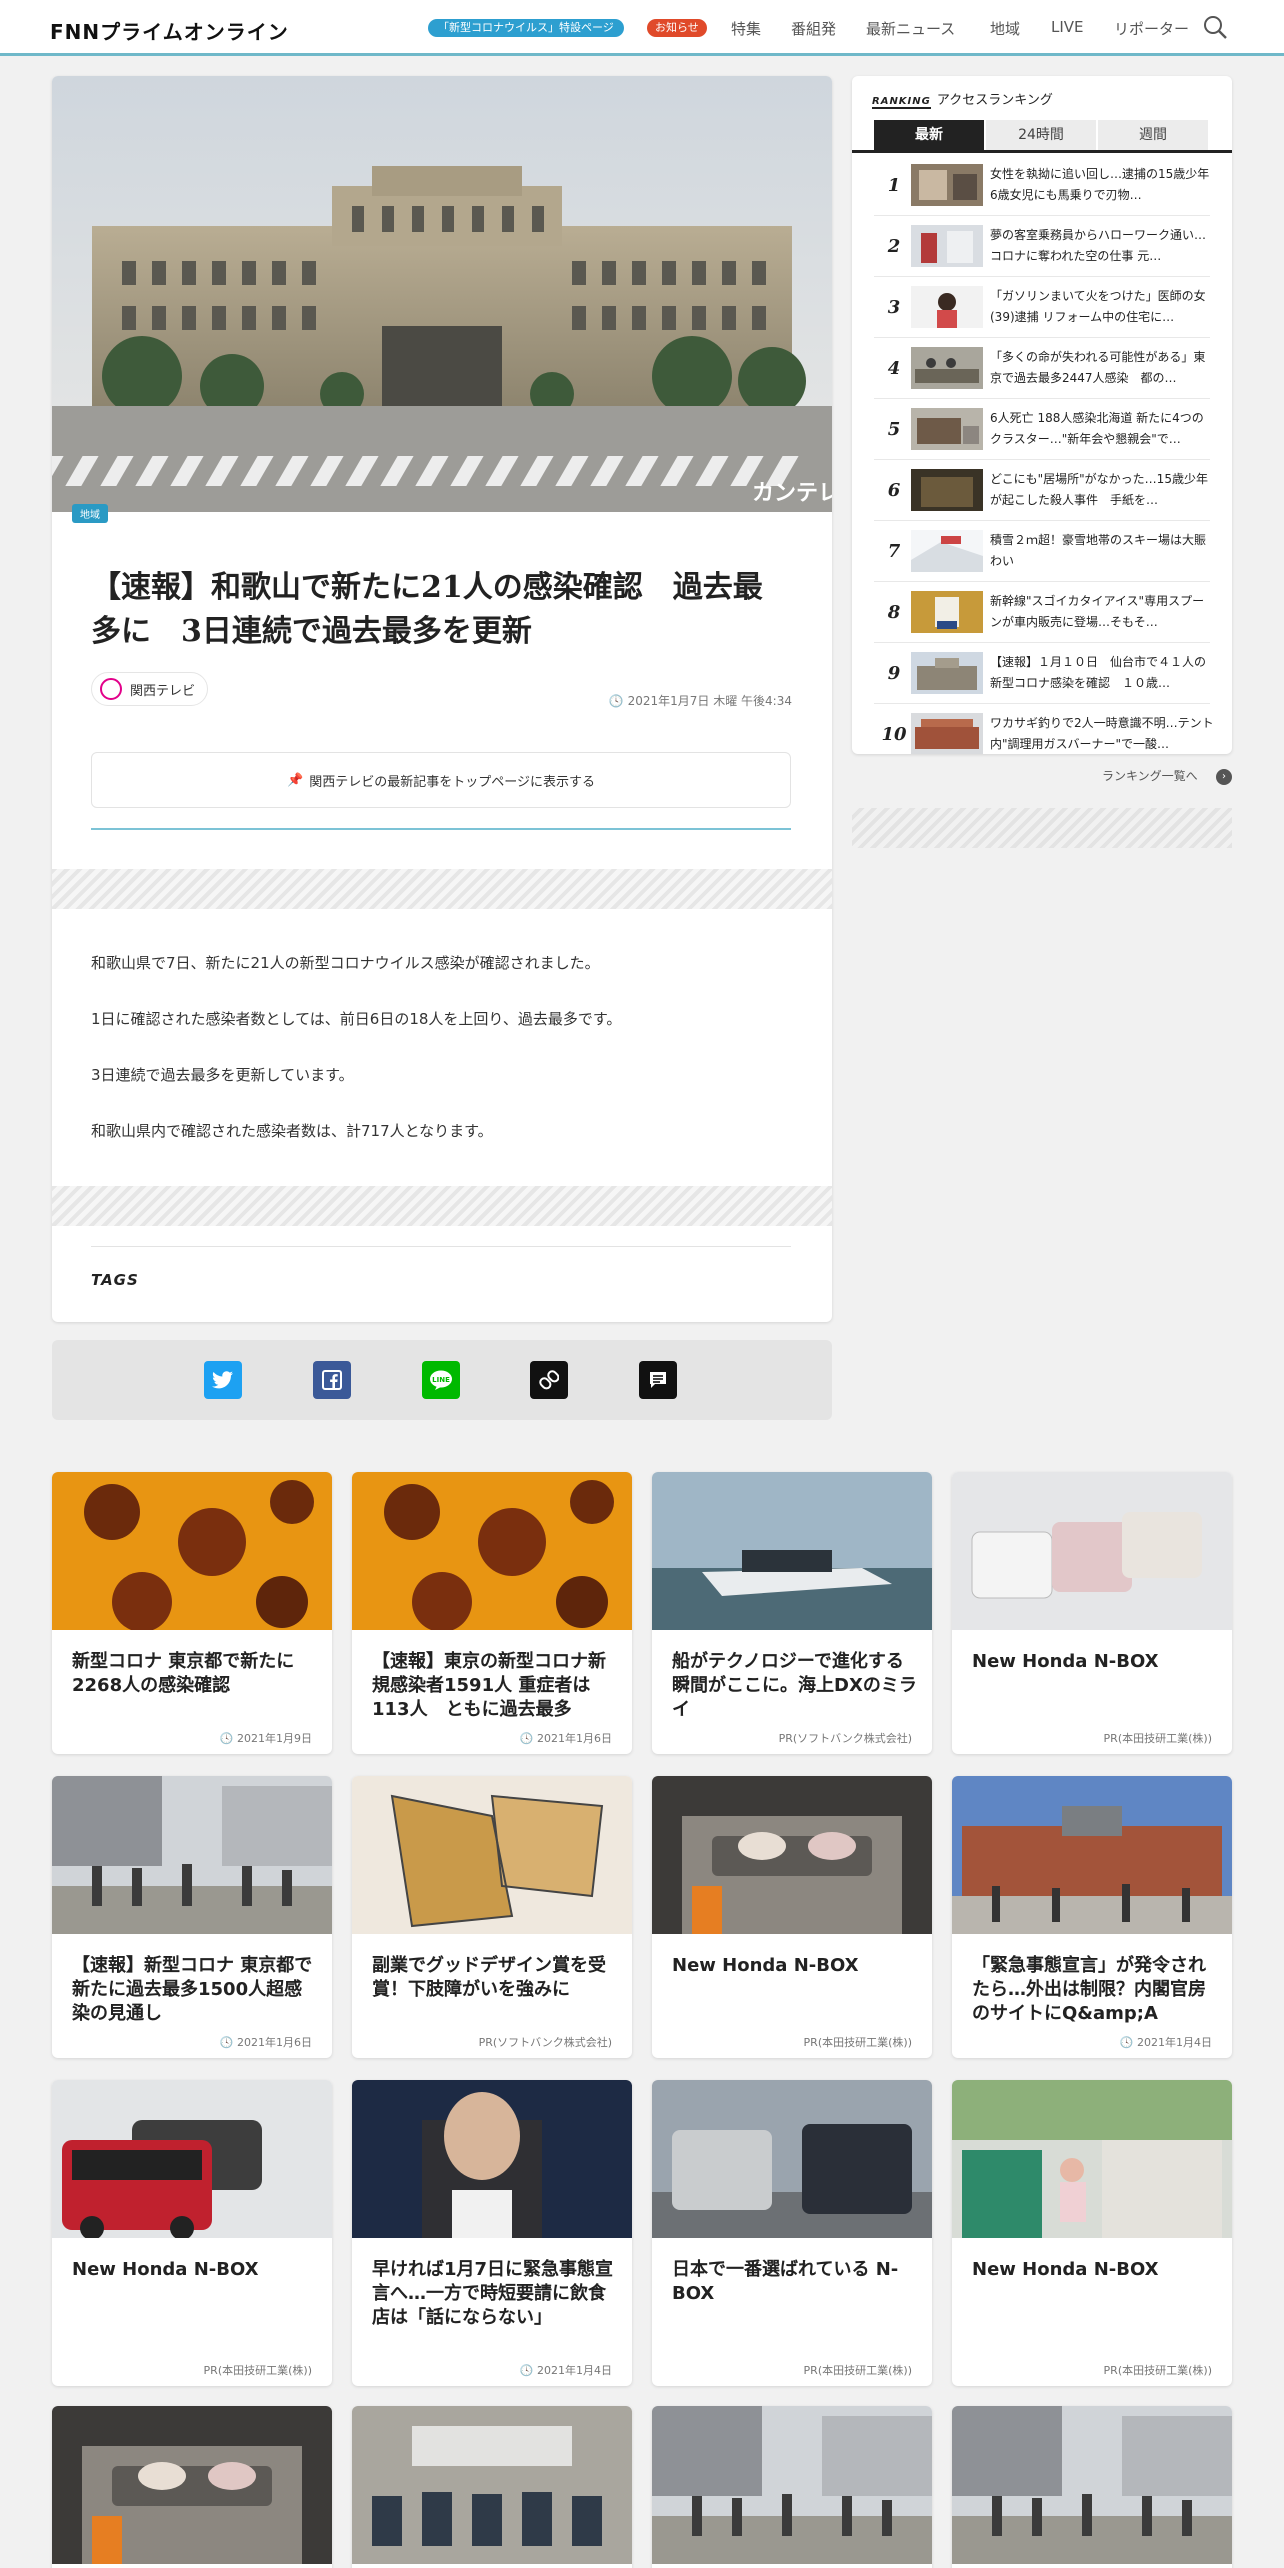  I want to click on chevron-right-icon: ›, so click(1224, 777).